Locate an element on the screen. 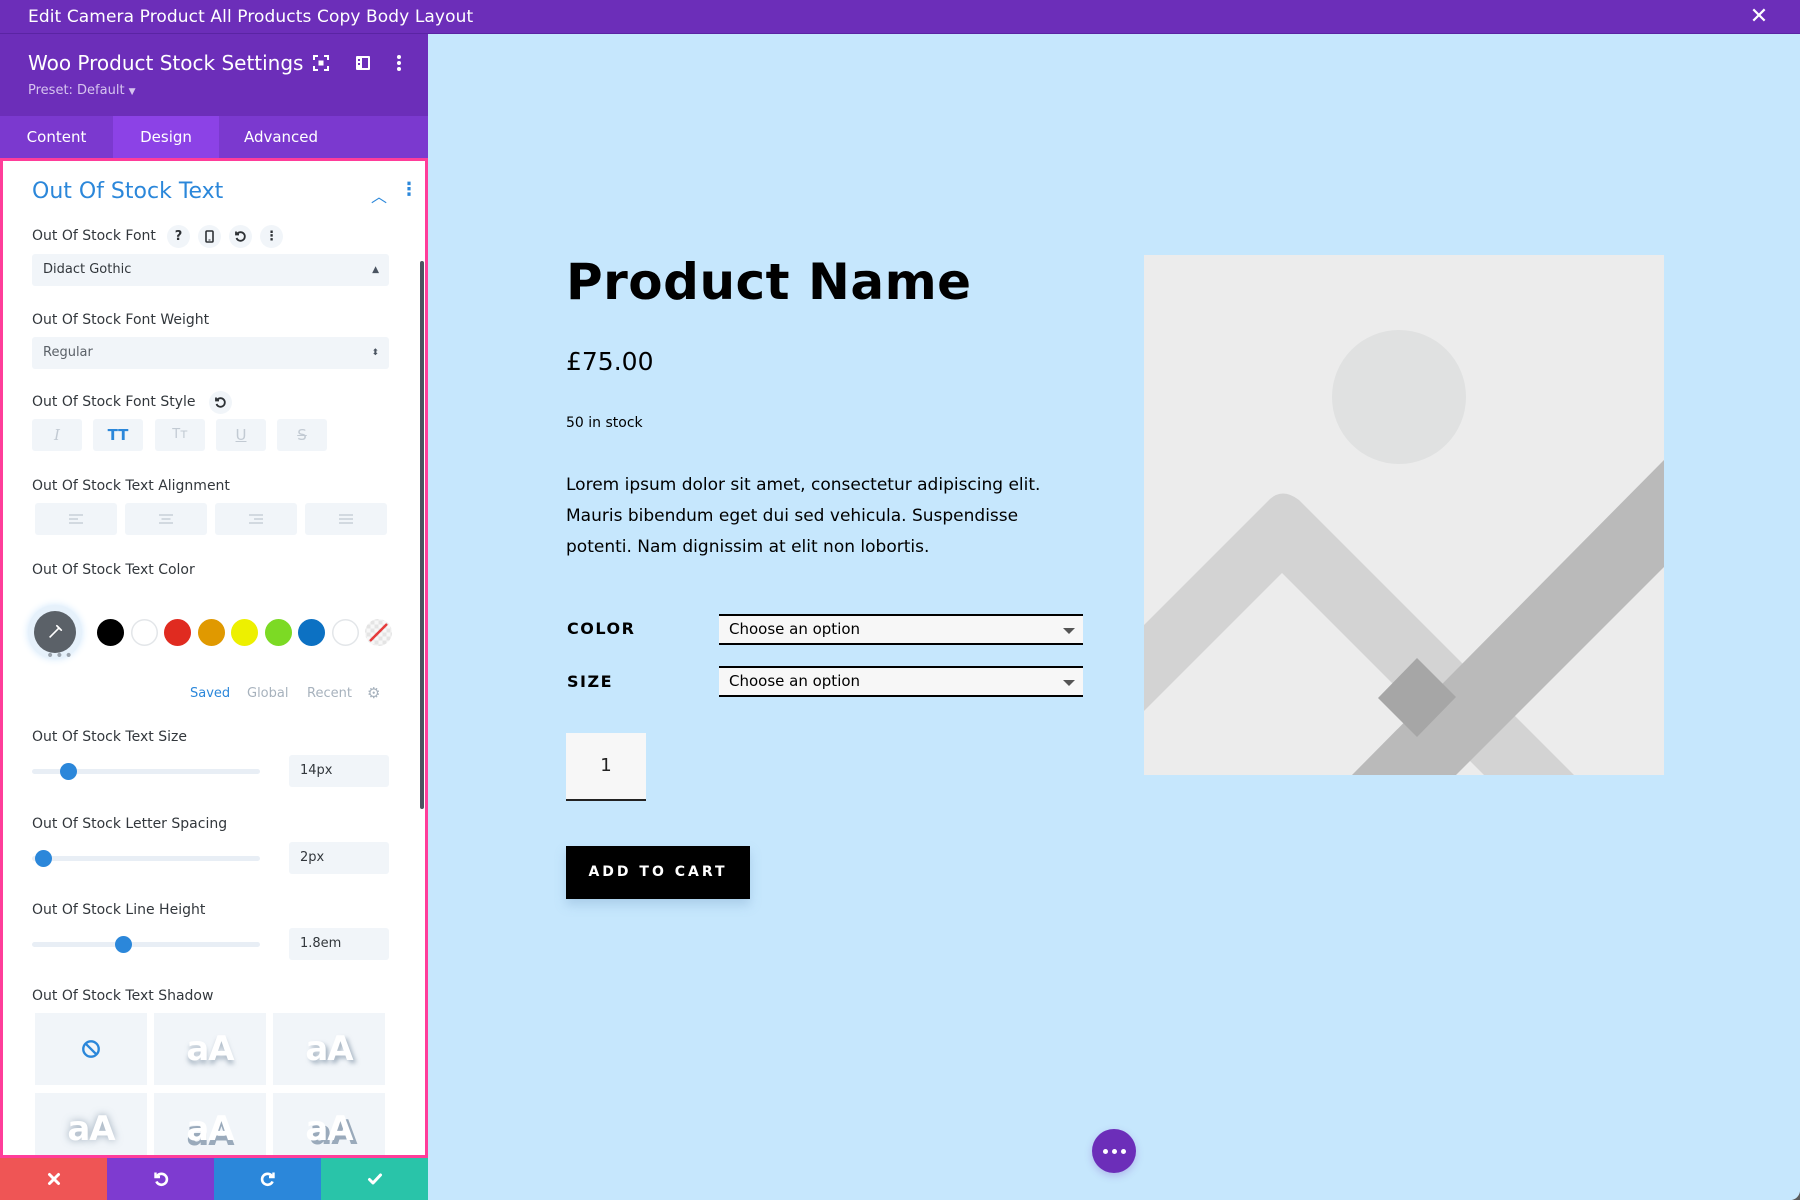 This screenshot has height=1200, width=1800. preset-selector: Preset: Default ▼ is located at coordinates (81, 90).